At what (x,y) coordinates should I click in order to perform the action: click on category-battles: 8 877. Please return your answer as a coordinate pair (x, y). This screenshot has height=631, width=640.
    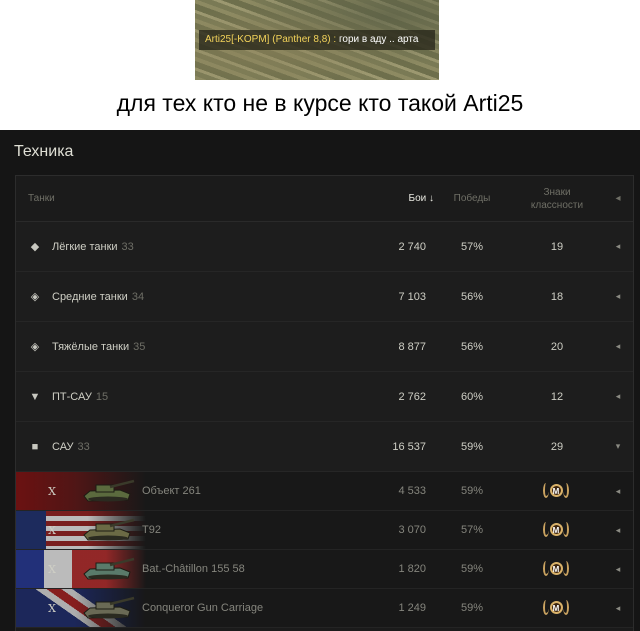
    Looking at the image, I should click on (412, 346).